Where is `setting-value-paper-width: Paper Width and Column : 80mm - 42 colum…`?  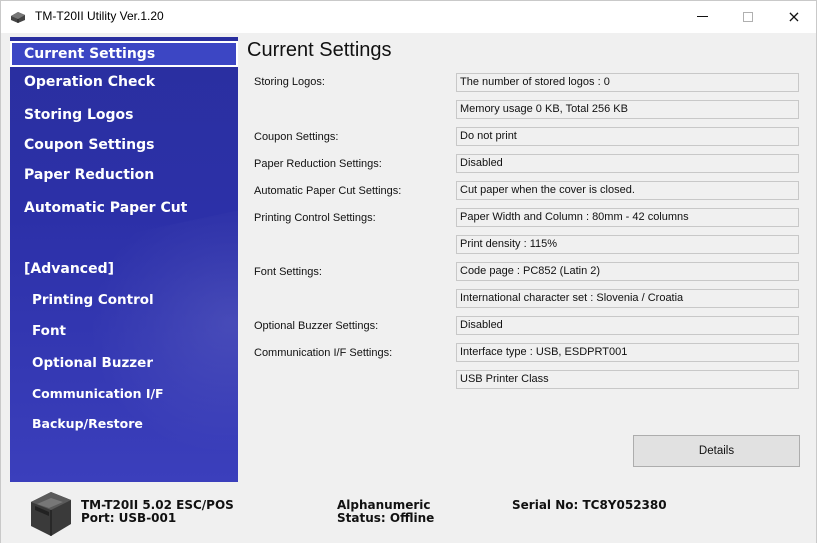 setting-value-paper-width: Paper Width and Column : 80mm - 42 colum… is located at coordinates (627, 217).